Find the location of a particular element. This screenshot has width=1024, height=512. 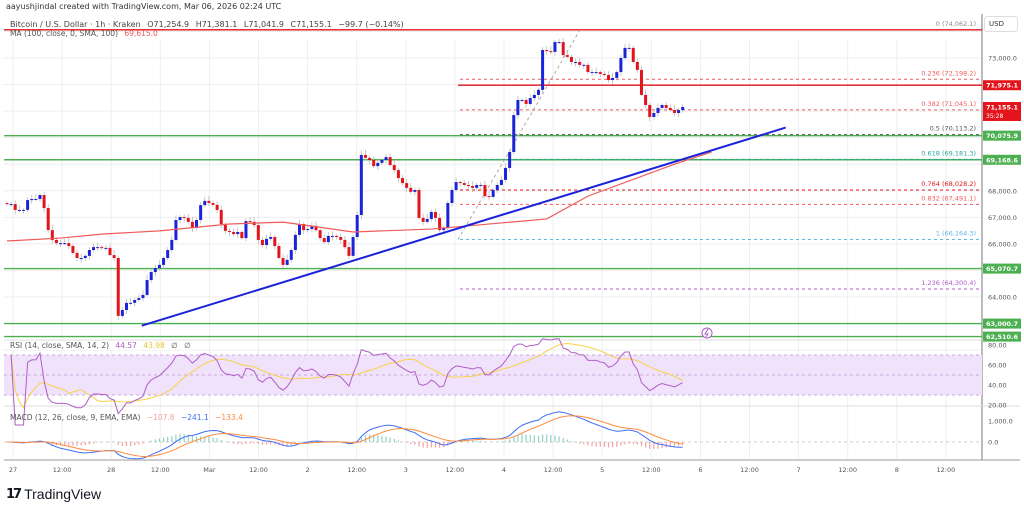

price-axis-tick: 66,000.0 is located at coordinates (1002, 244).